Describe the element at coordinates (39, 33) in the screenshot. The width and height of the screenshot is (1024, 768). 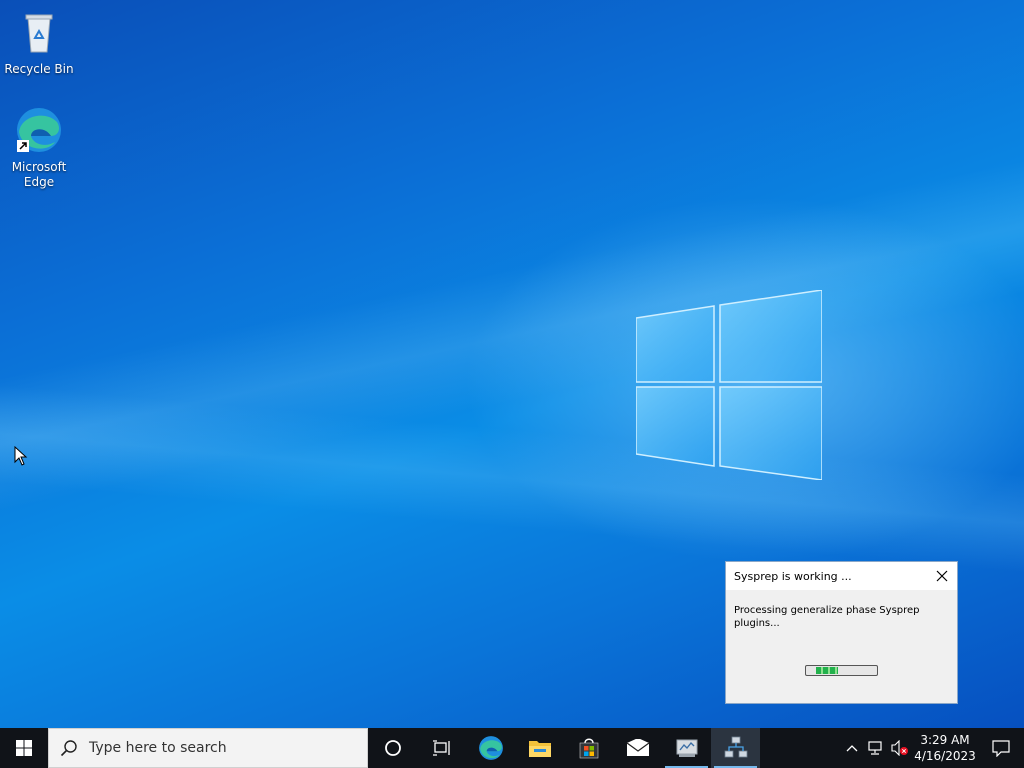
I see `recycle-bin-icon` at that location.